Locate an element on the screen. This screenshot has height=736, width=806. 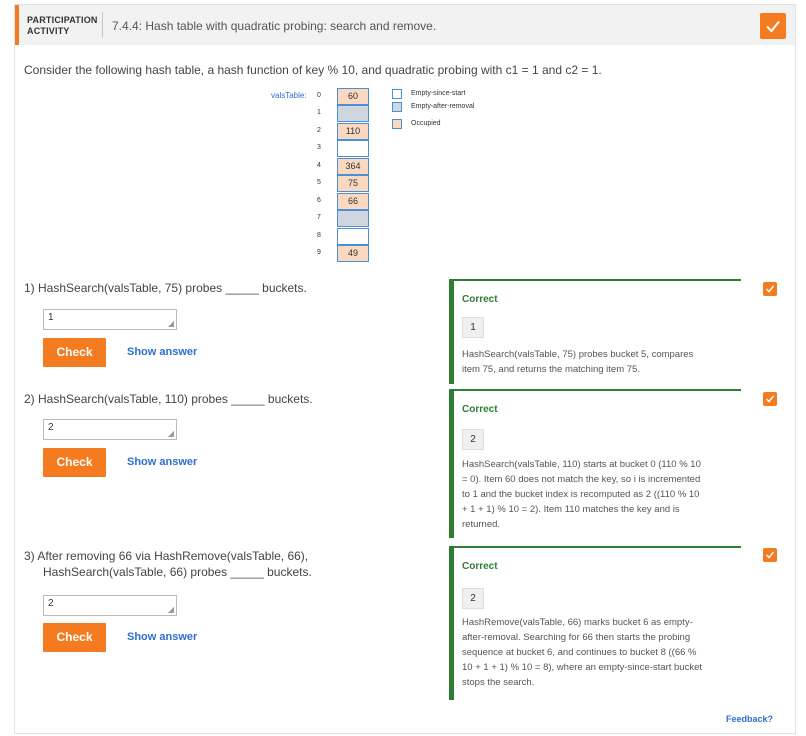
legend-label: Occupied is located at coordinates (426, 123).